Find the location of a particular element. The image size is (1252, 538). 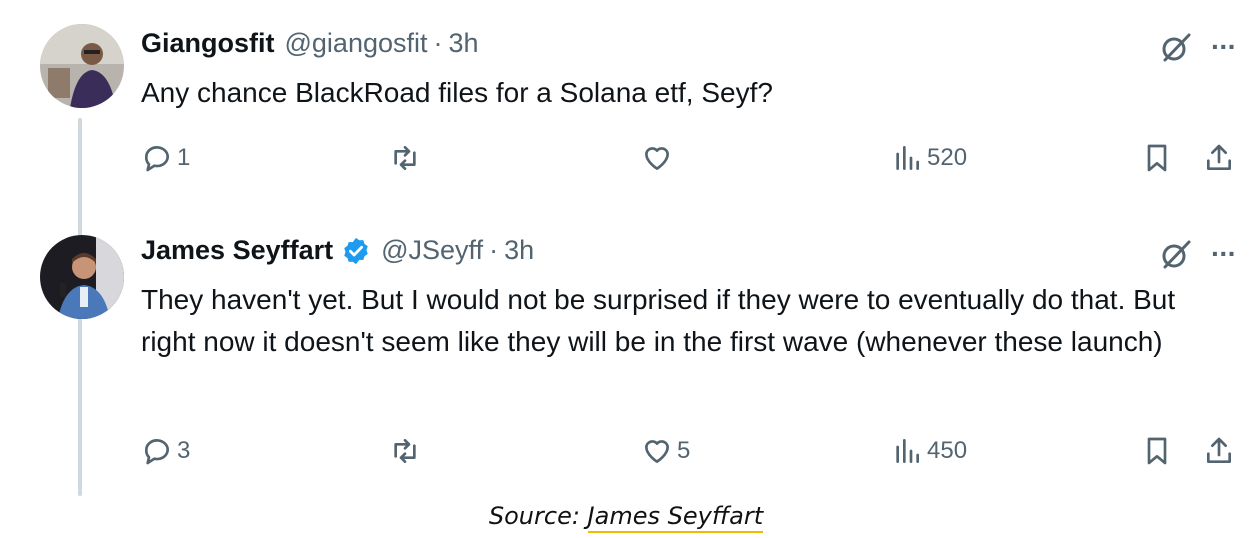

reply-button: 1 is located at coordinates (165, 158).